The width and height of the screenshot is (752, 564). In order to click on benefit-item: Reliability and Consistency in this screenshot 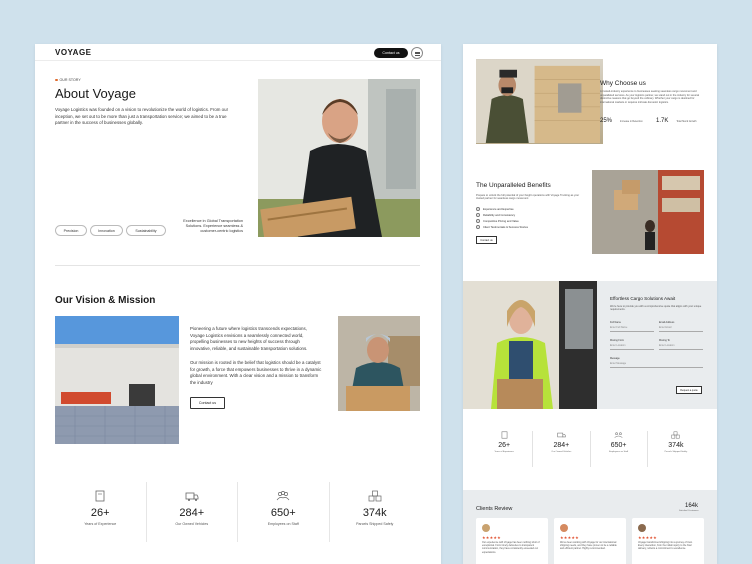, I will do `click(495, 215)`.